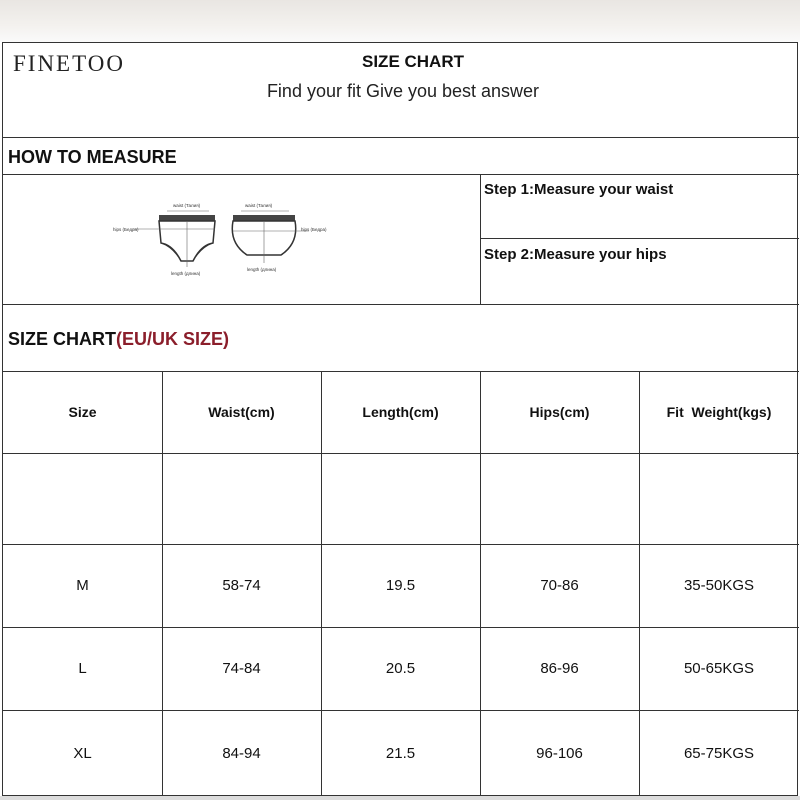 The image size is (800, 800). What do you see at coordinates (400, 668) in the screenshot?
I see `table-cell: 20.5` at bounding box center [400, 668].